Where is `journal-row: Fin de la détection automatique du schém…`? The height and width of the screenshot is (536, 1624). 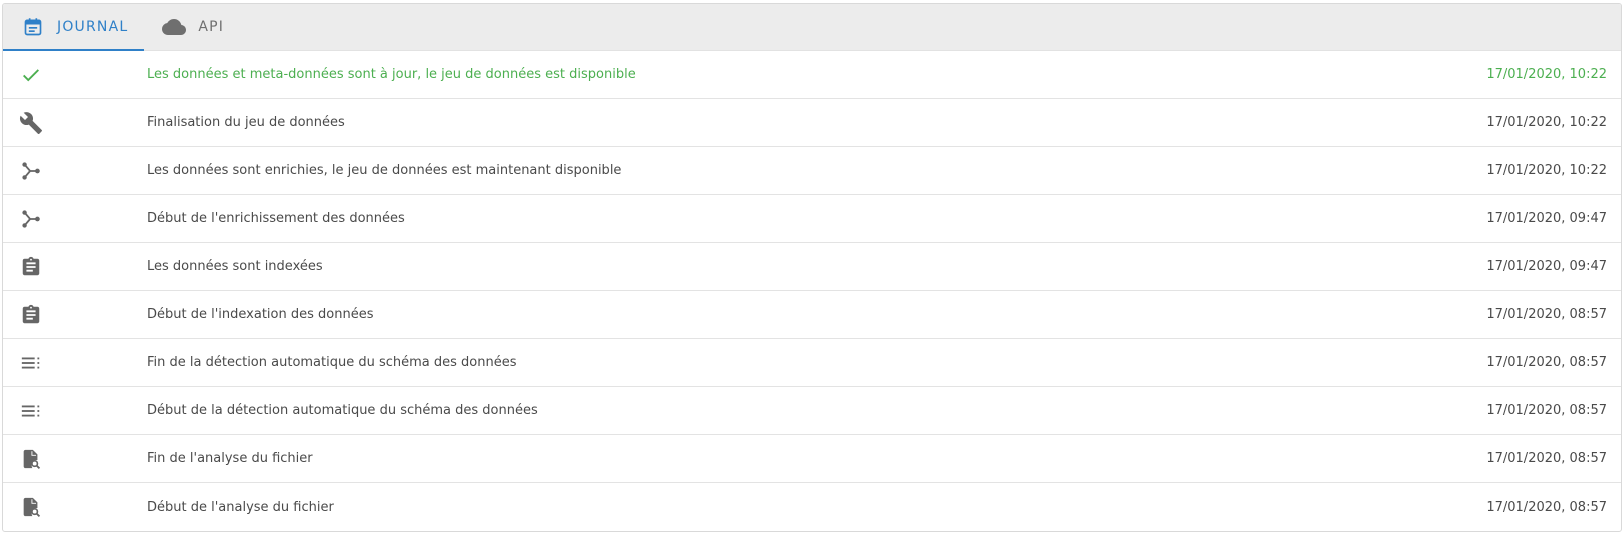
journal-row: Fin de la détection automatique du schém… is located at coordinates (812, 363).